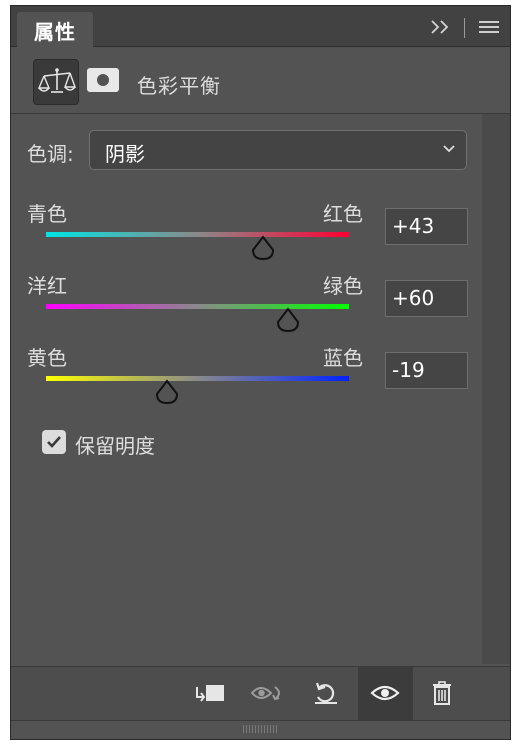  Describe the element at coordinates (197, 378) in the screenshot. I see `yellow-blue-slider-track` at that location.